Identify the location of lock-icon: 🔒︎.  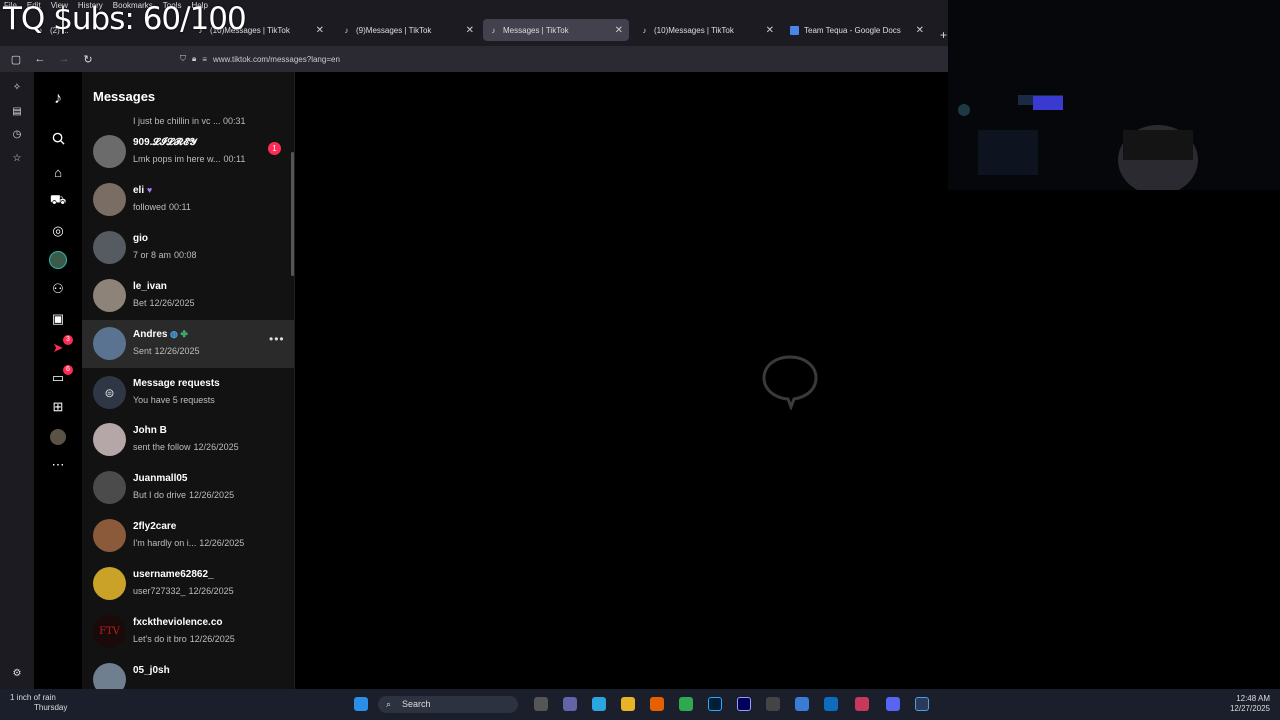
(194, 58).